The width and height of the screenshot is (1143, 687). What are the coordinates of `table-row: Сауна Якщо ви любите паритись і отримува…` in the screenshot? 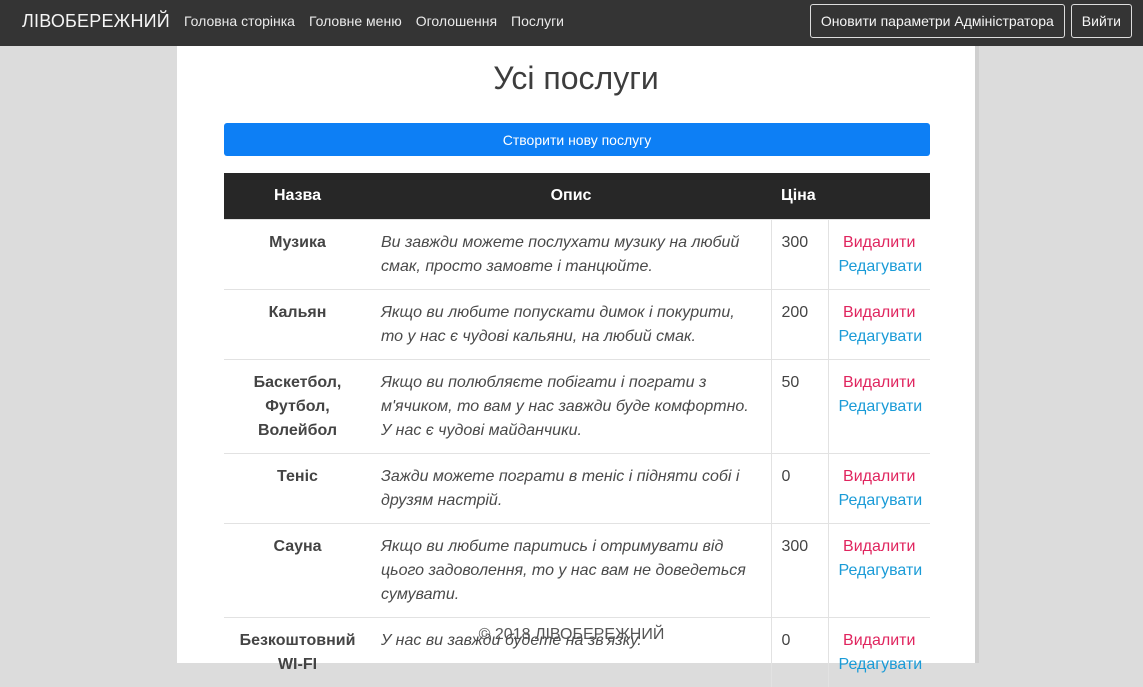 It's located at (577, 571).